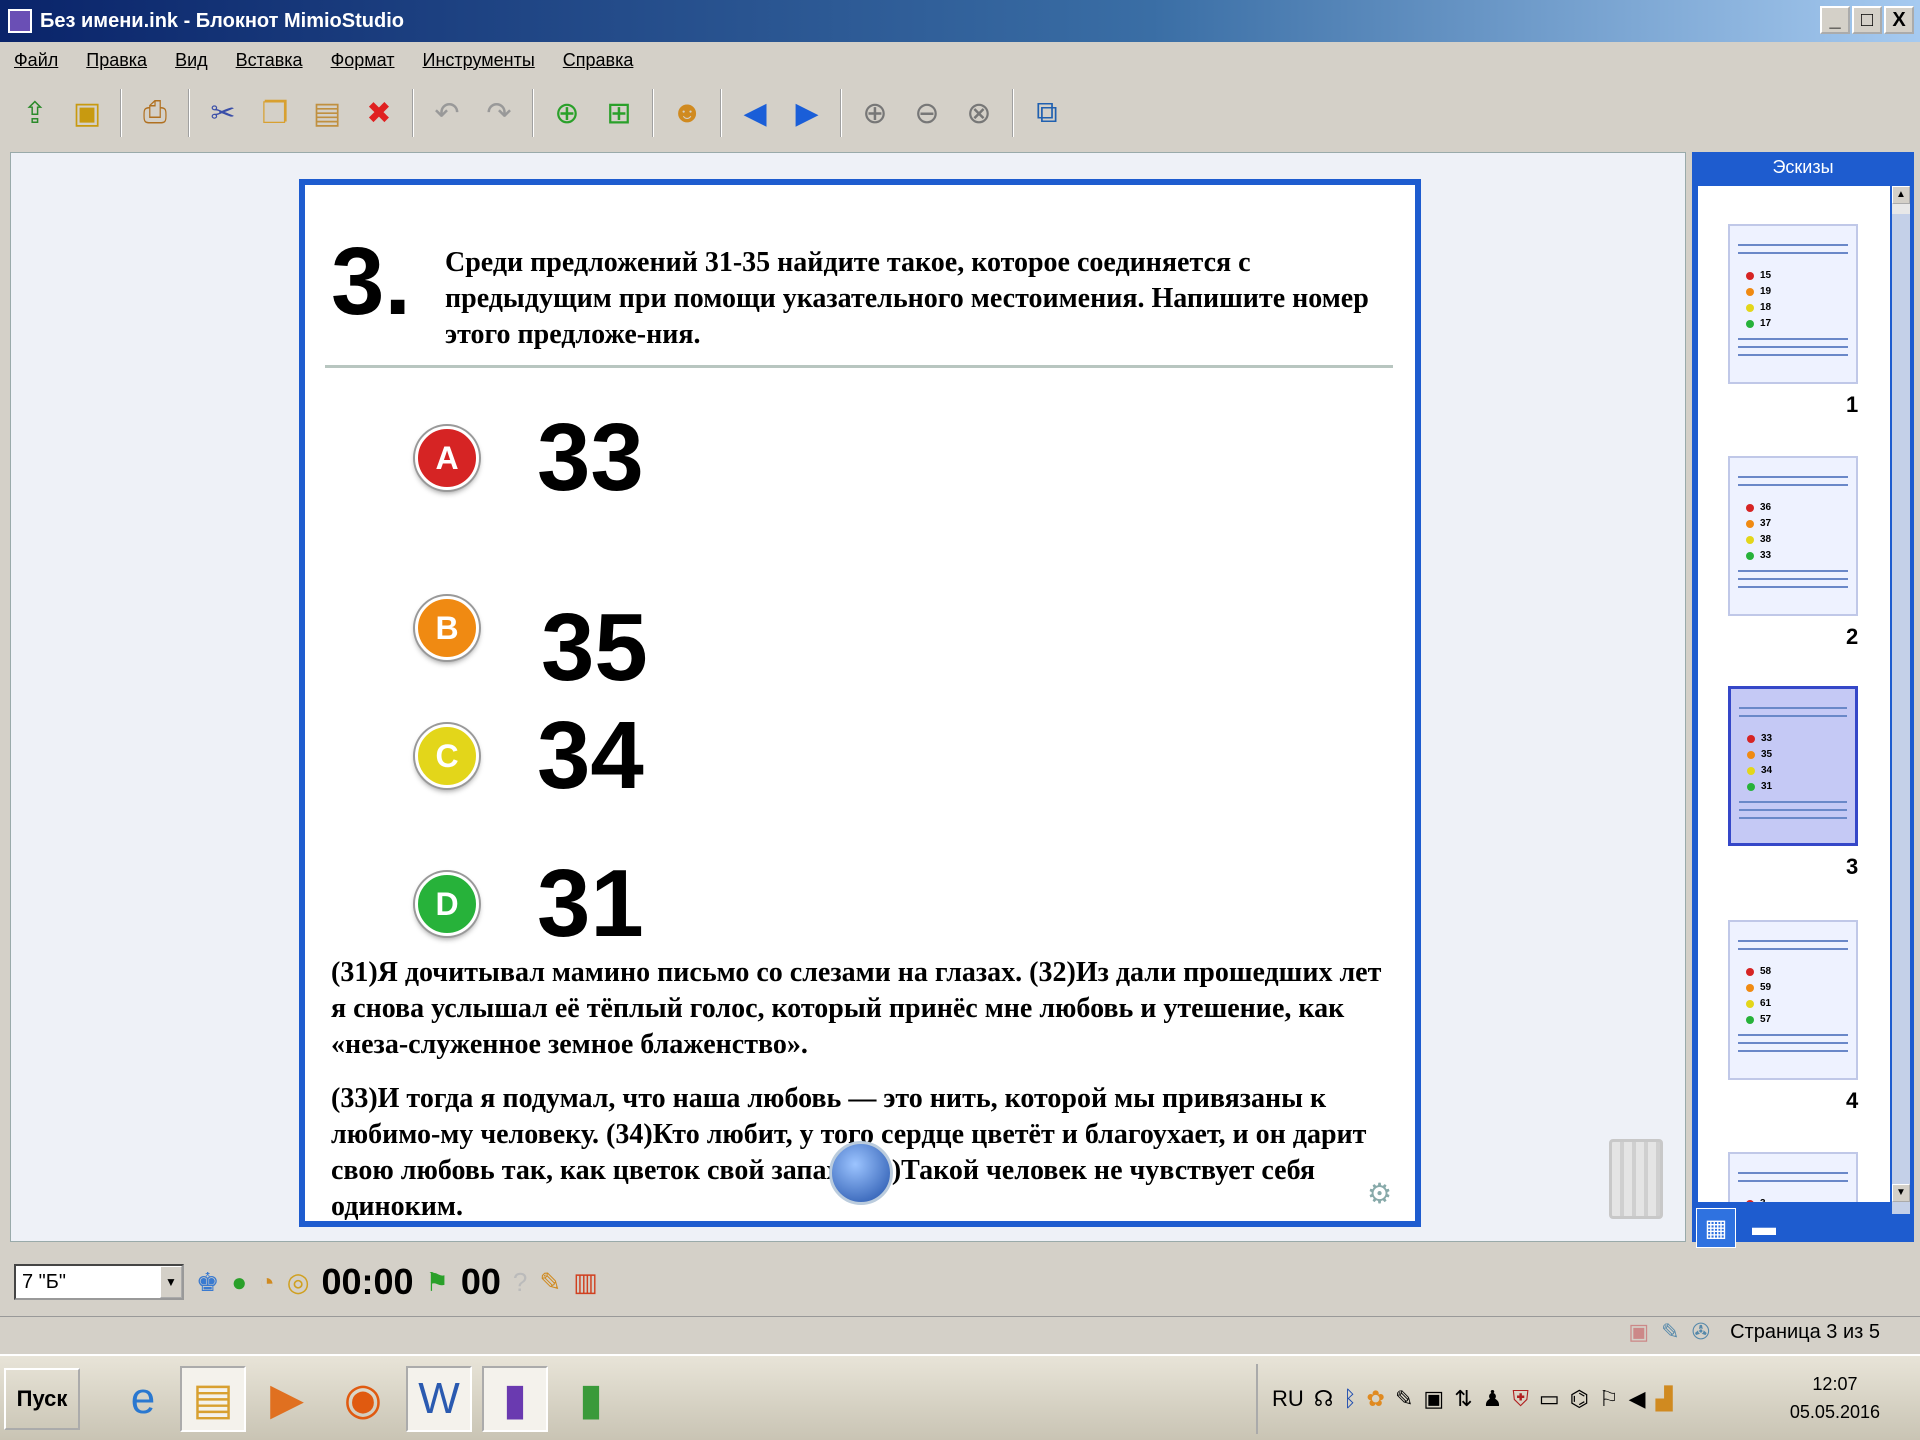 The height and width of the screenshot is (1440, 1920). I want to click on new-page-icon: ⊕, so click(567, 113).